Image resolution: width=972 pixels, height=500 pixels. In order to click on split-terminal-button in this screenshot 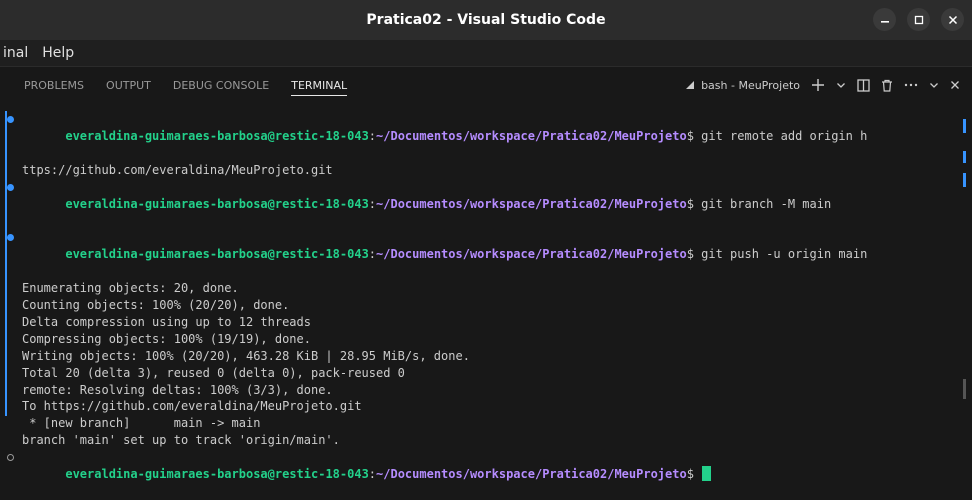, I will do `click(863, 85)`.